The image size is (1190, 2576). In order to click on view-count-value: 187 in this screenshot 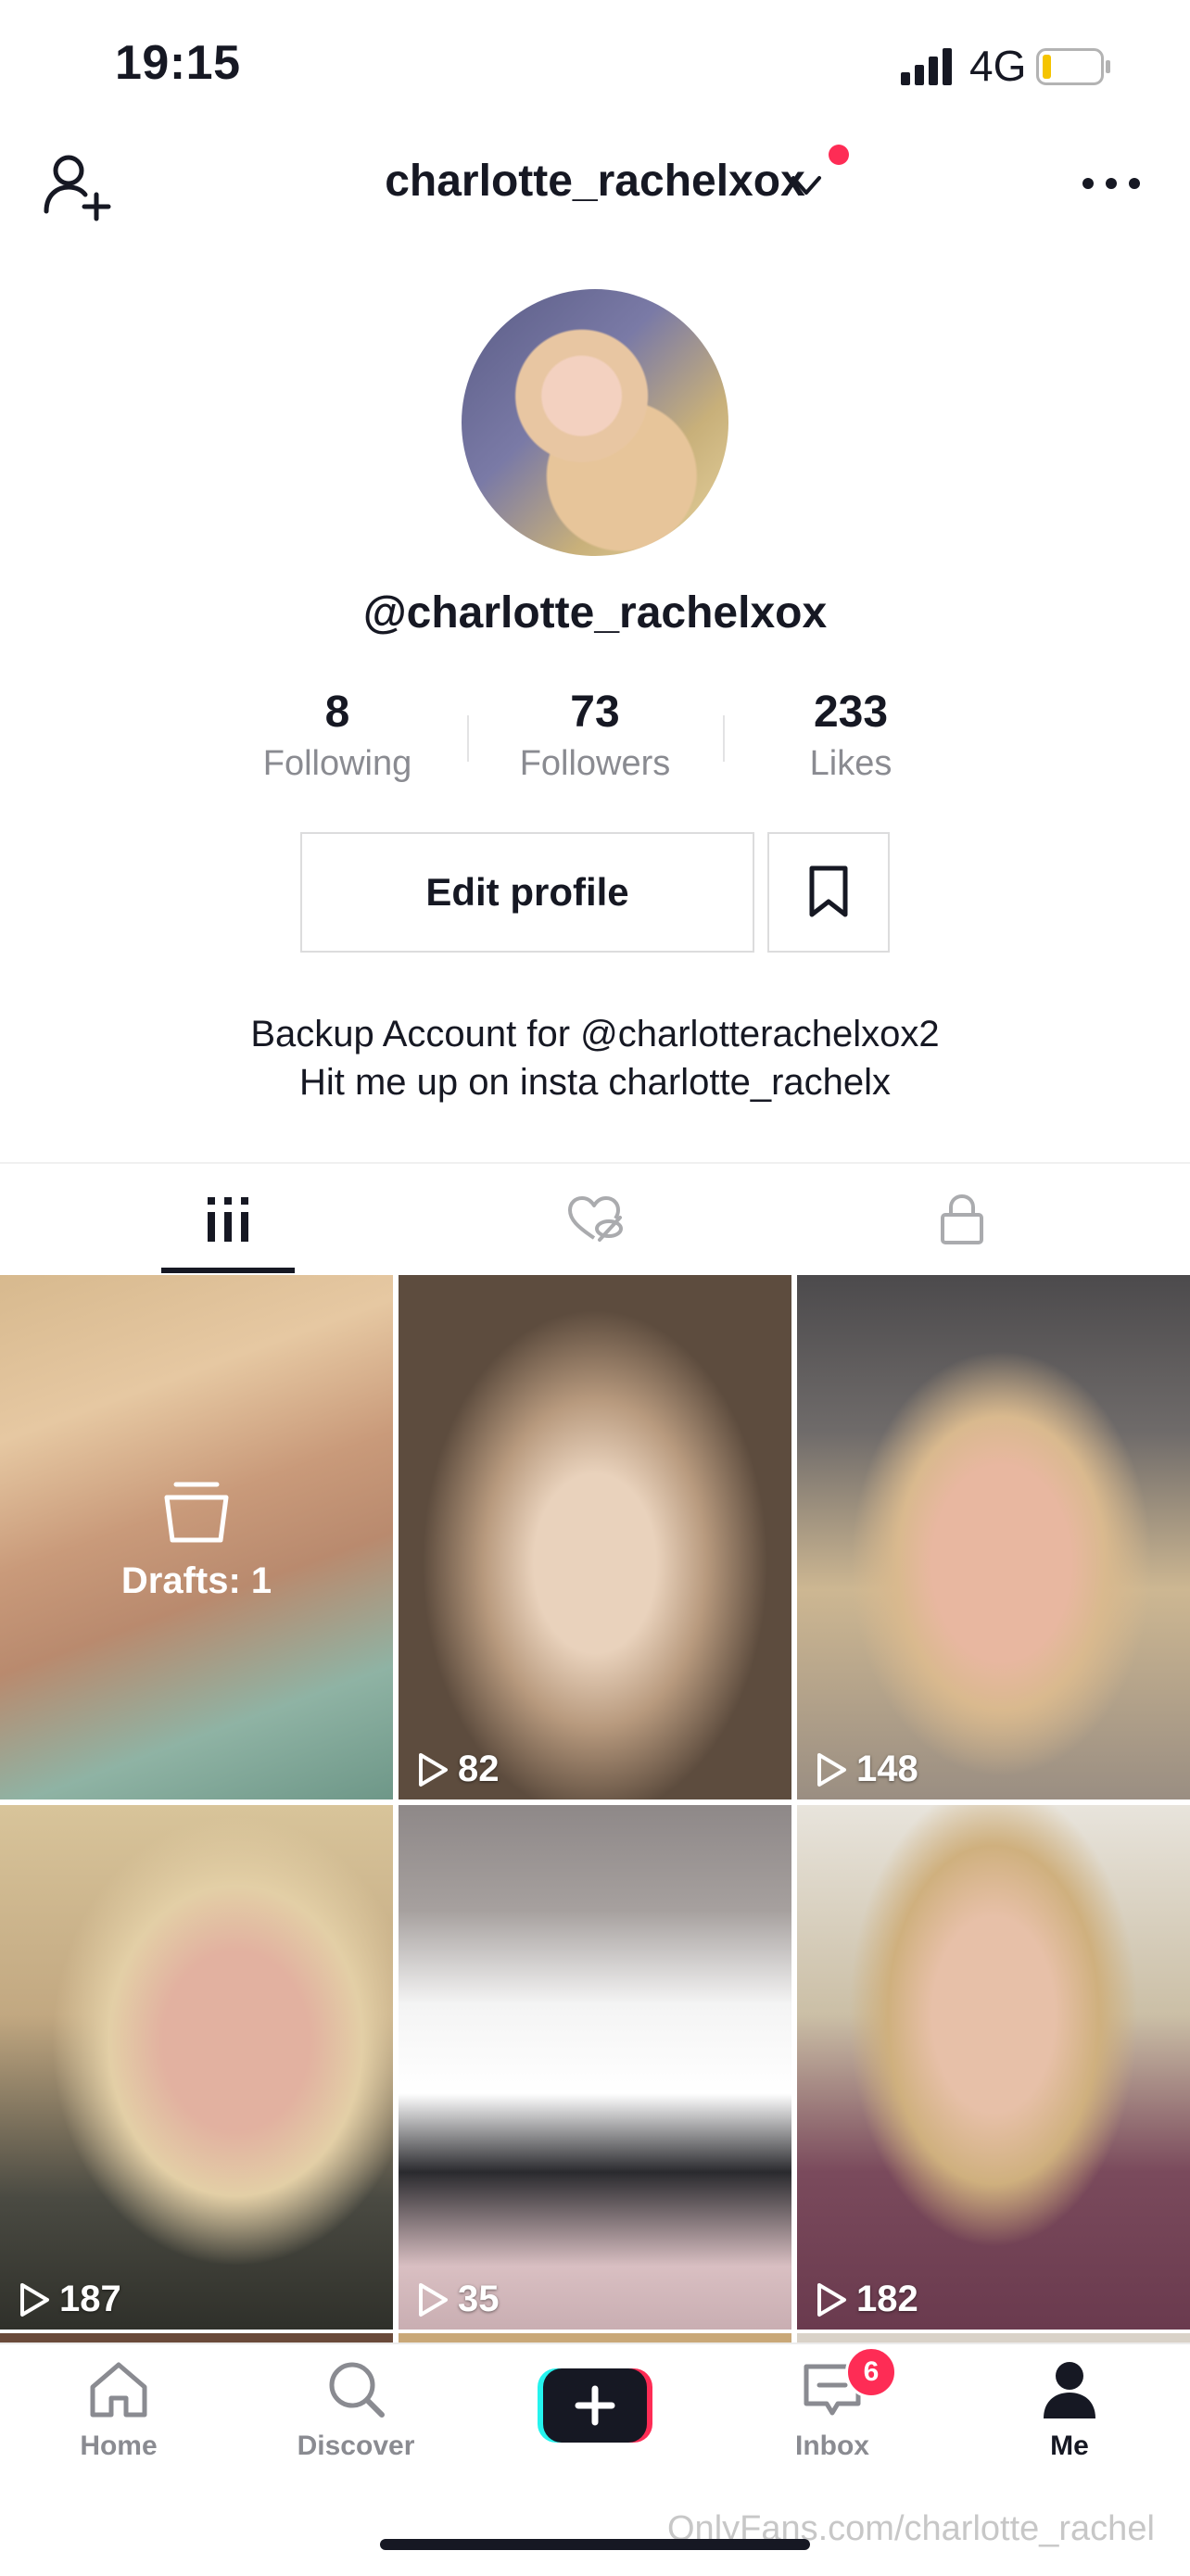, I will do `click(90, 2299)`.